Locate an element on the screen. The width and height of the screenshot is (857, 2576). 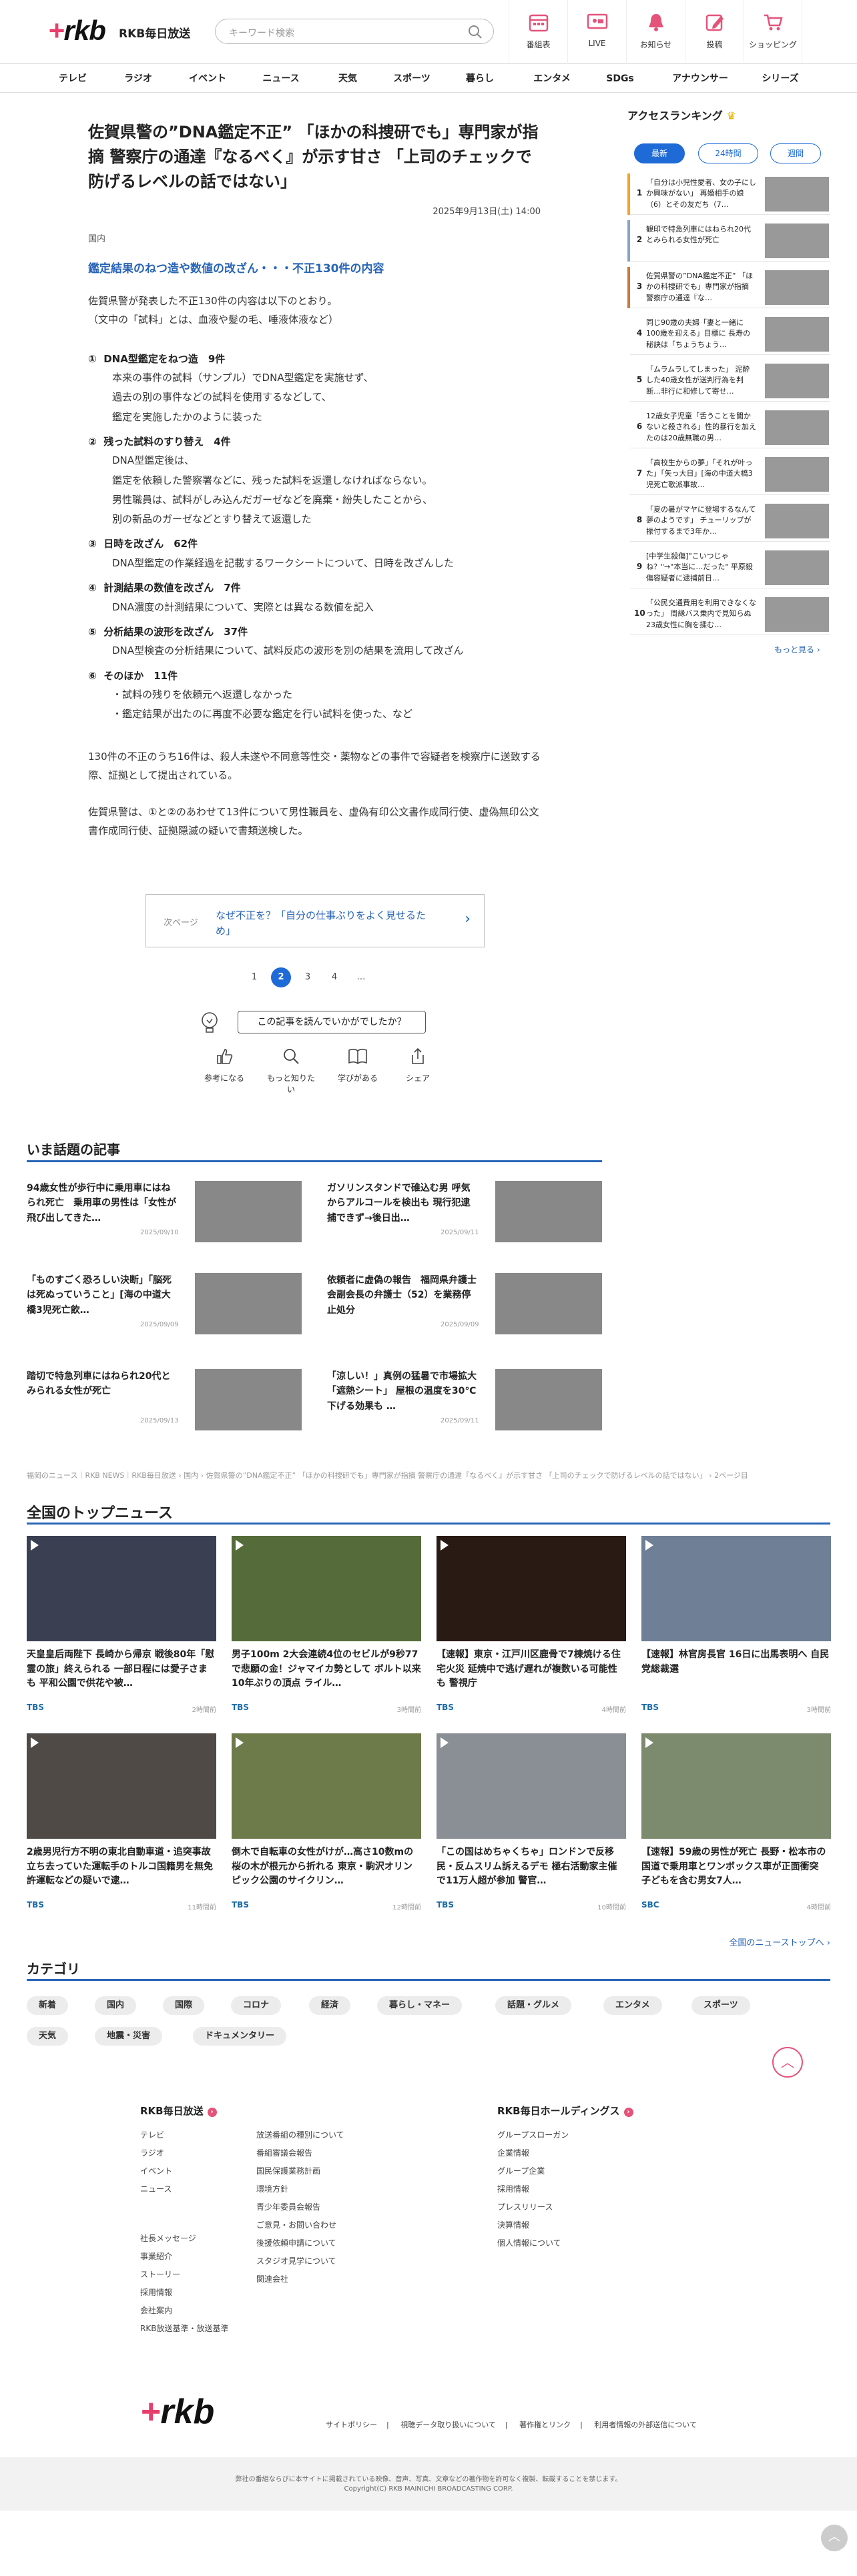
footer-link: ラジオ is located at coordinates (152, 2153).